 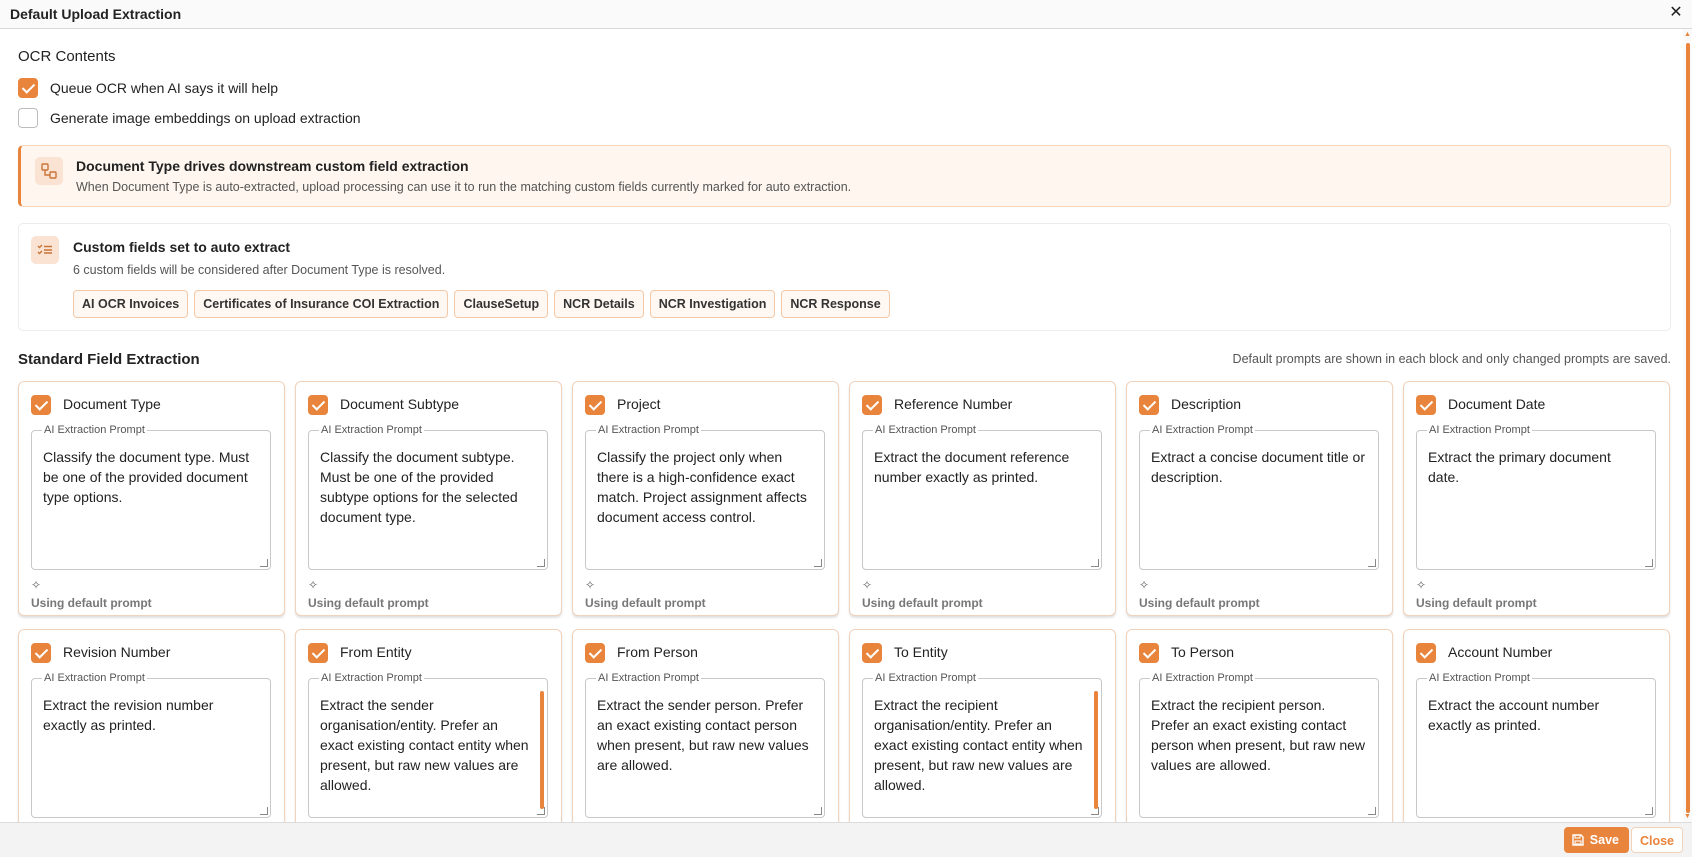 I want to click on close-button: Close, so click(x=1656, y=840).